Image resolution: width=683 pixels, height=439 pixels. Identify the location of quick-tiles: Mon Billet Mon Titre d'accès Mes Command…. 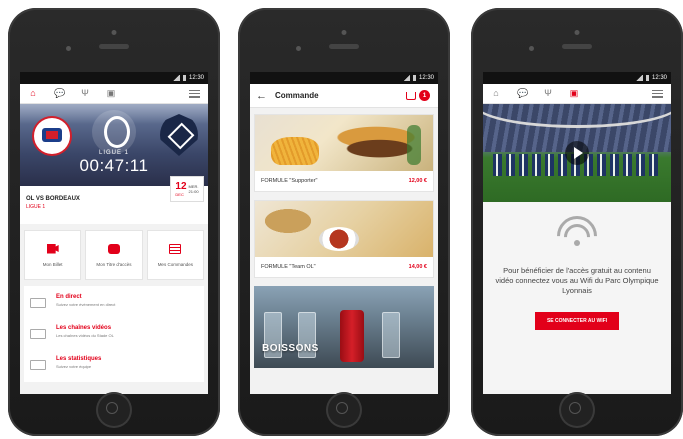
(114, 252).